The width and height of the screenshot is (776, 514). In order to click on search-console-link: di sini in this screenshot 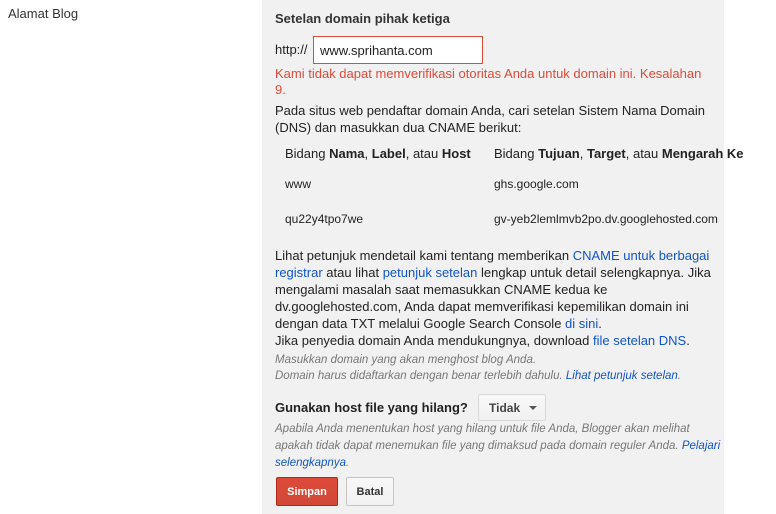, I will do `click(581, 323)`.